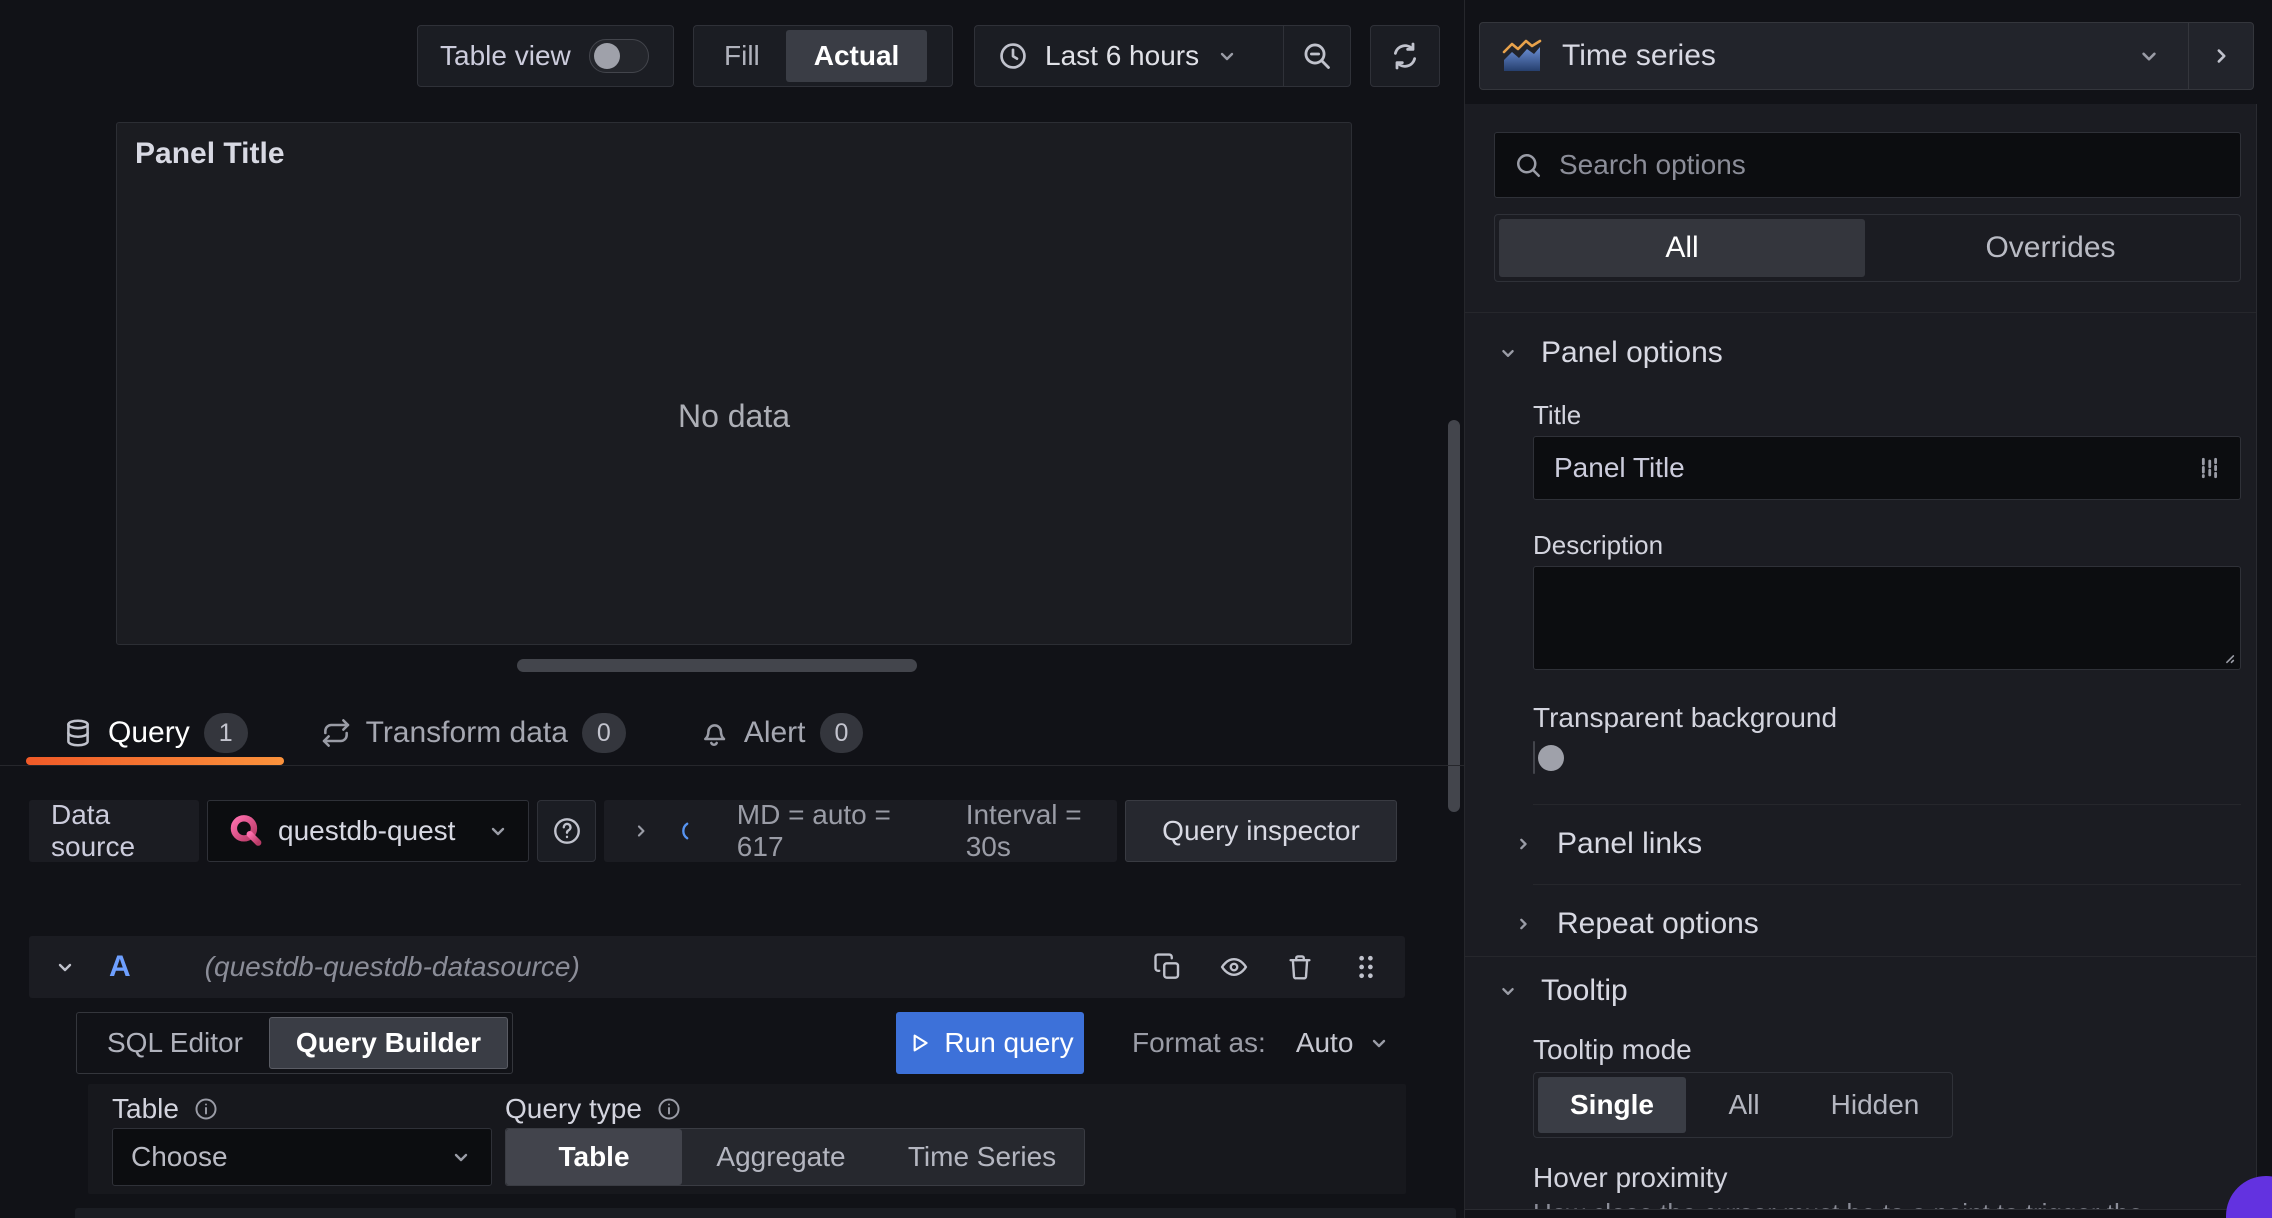  Describe the element at coordinates (155, 732) in the screenshot. I see `tab-query: Query 1` at that location.